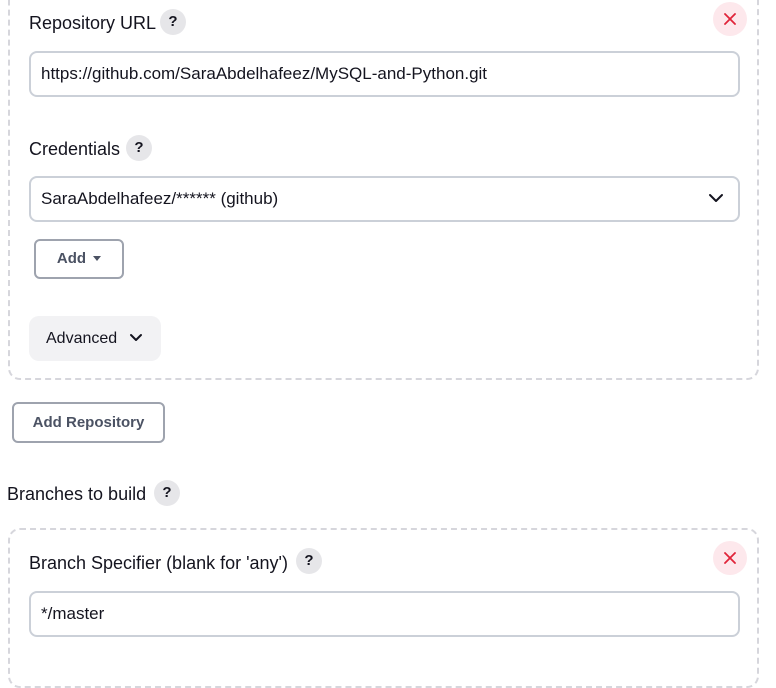  Describe the element at coordinates (167, 493) in the screenshot. I see `branches-to-build-help-icon: ?` at that location.